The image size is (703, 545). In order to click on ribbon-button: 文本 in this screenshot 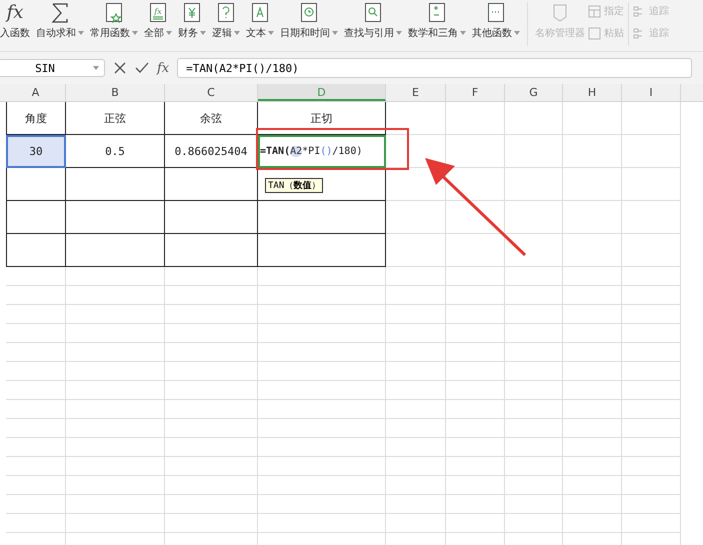, I will do `click(260, 21)`.